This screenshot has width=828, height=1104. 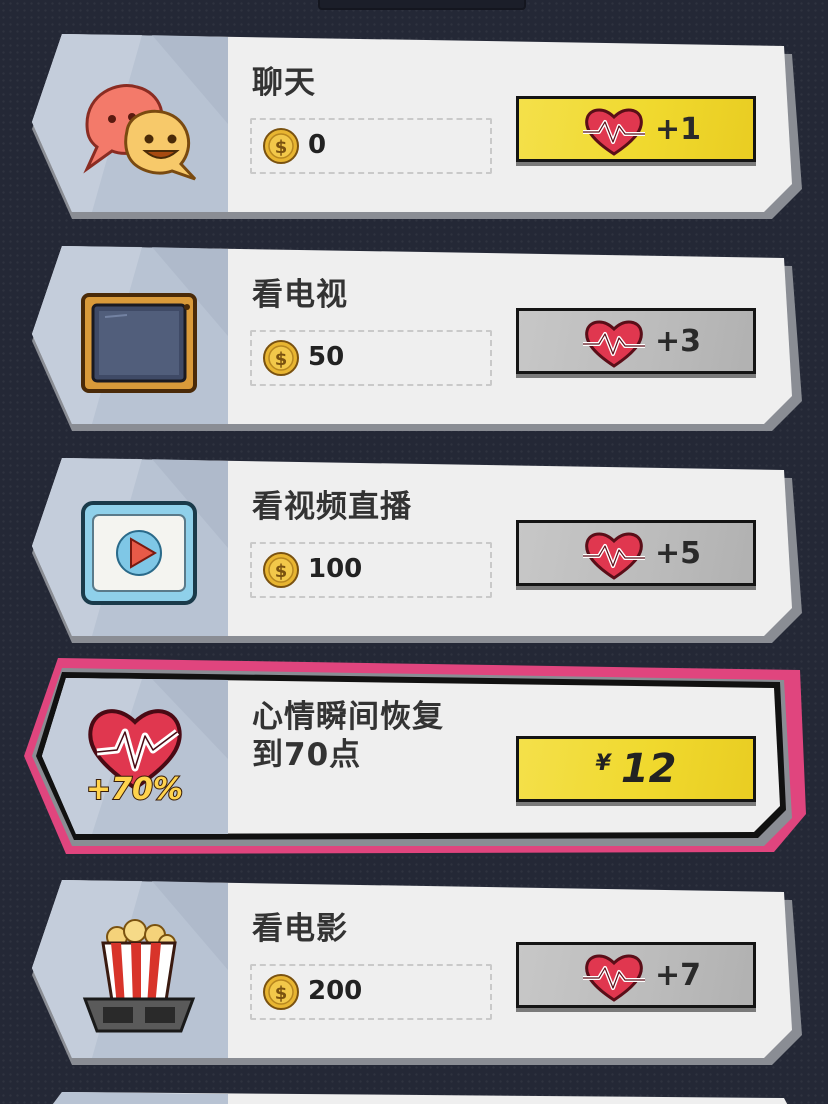 What do you see at coordinates (335, 569) in the screenshot?
I see `cost-value: 100` at bounding box center [335, 569].